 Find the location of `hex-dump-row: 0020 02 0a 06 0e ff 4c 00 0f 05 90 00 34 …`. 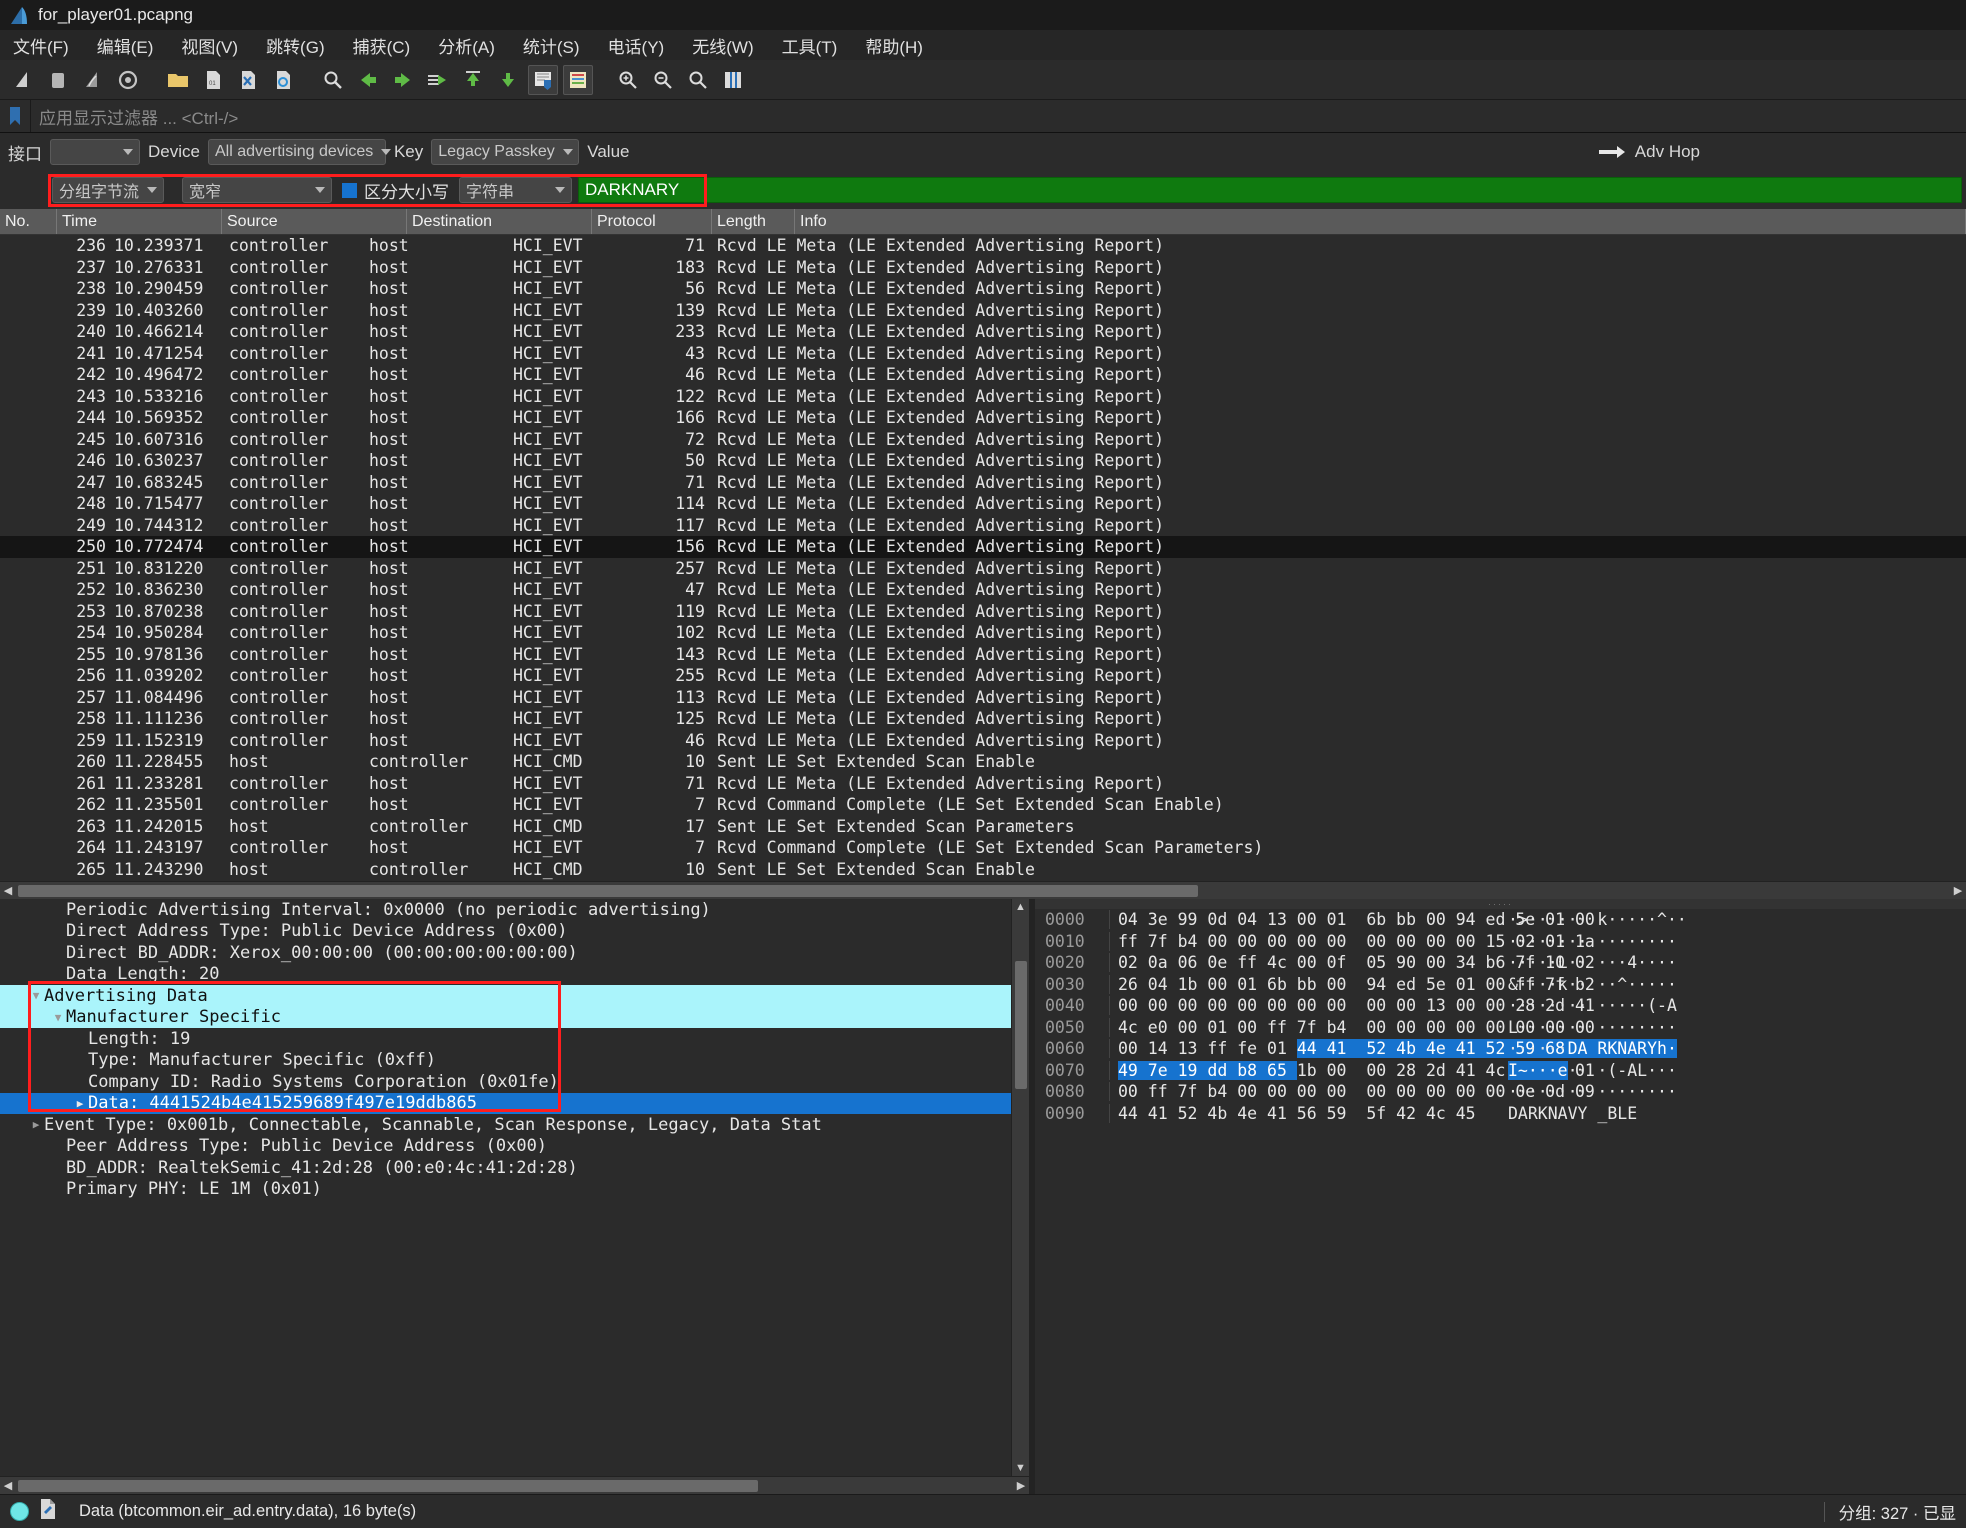

hex-dump-row: 0020 02 0a 06 0e ff 4c 00 0f 05 90 00 34 … is located at coordinates (1500, 963).